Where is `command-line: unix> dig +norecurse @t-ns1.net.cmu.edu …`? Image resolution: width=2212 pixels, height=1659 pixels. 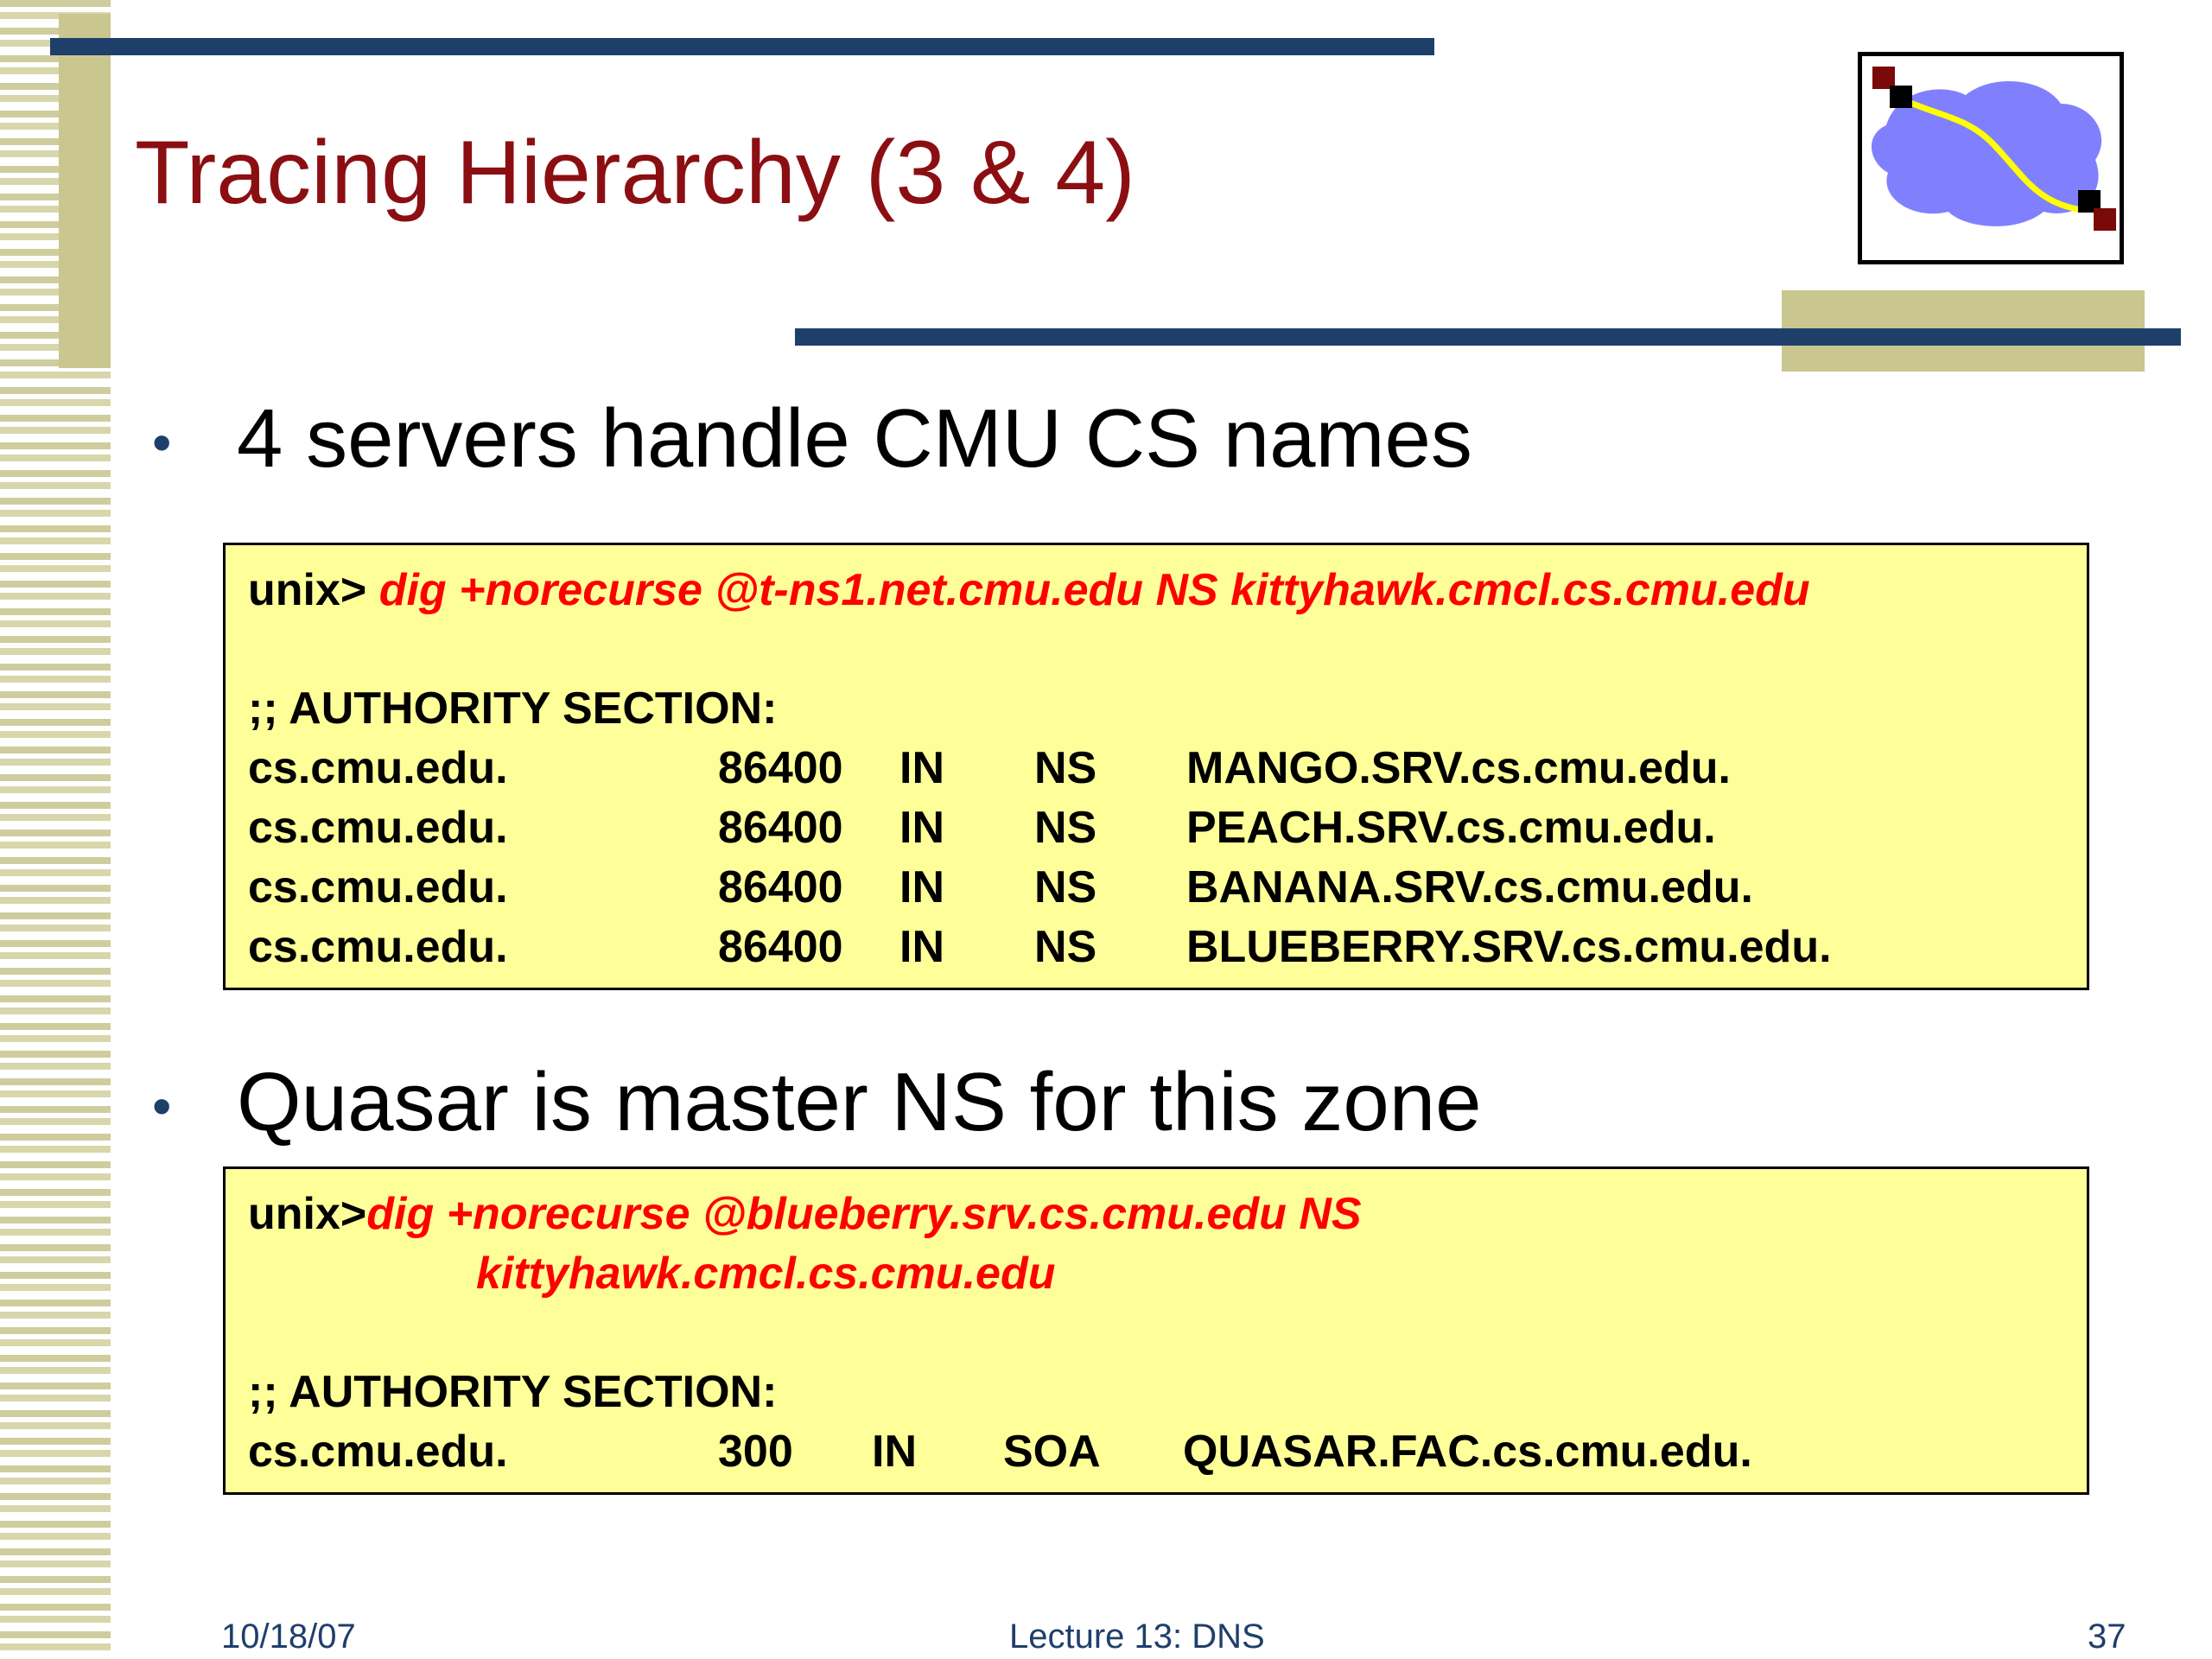 command-line: unix> dig +norecurse @t-ns1.net.cmu.edu … is located at coordinates (1029, 590).